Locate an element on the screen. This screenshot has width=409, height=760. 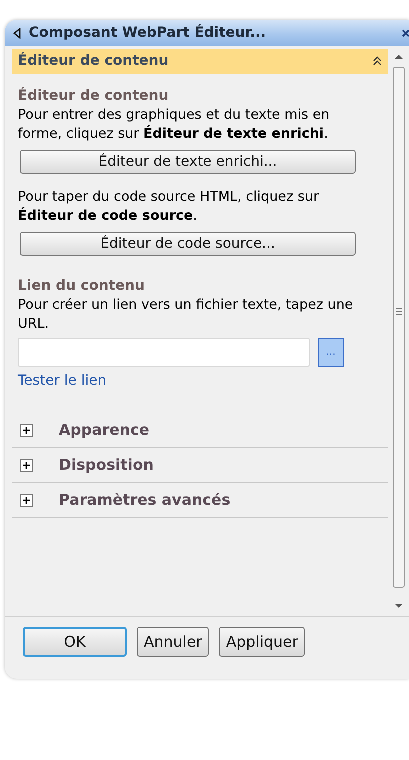
instruction-text: Pour taper du code source HTML, cliquez sur Éditeur de code source. is located at coordinates (169, 207).